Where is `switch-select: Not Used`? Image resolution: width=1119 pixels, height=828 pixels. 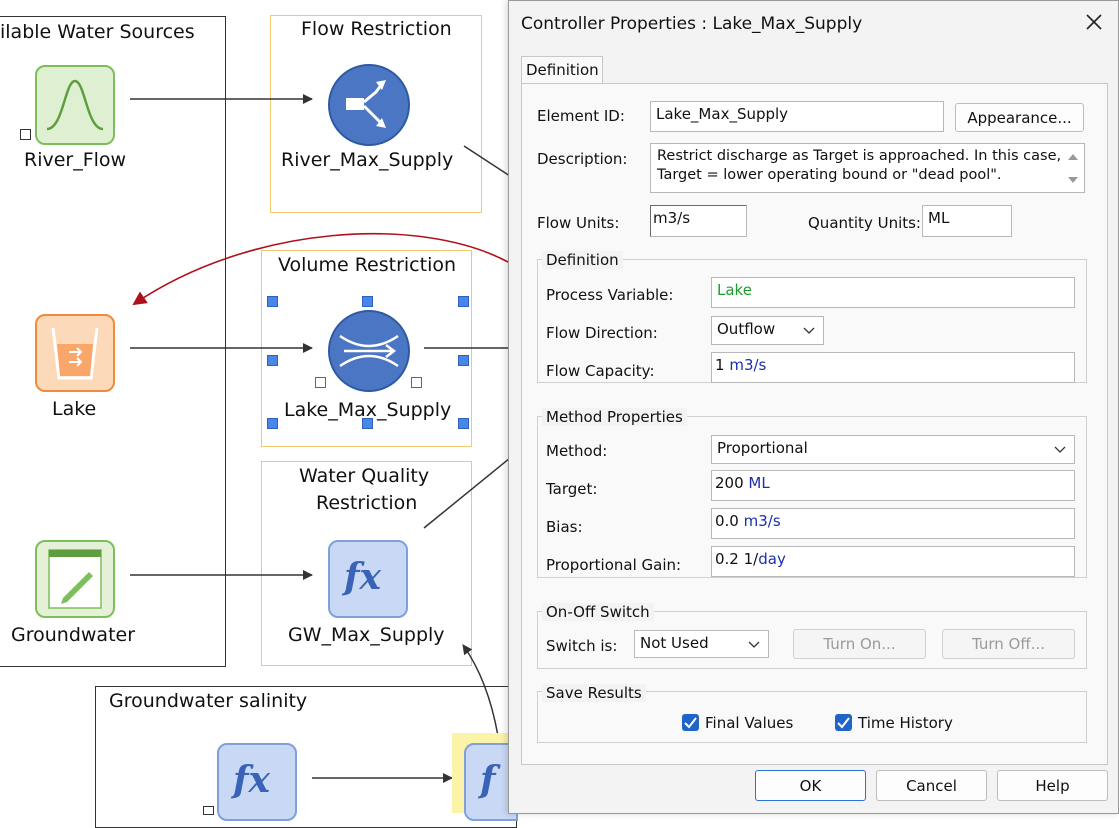 switch-select: Not Used is located at coordinates (701, 644).